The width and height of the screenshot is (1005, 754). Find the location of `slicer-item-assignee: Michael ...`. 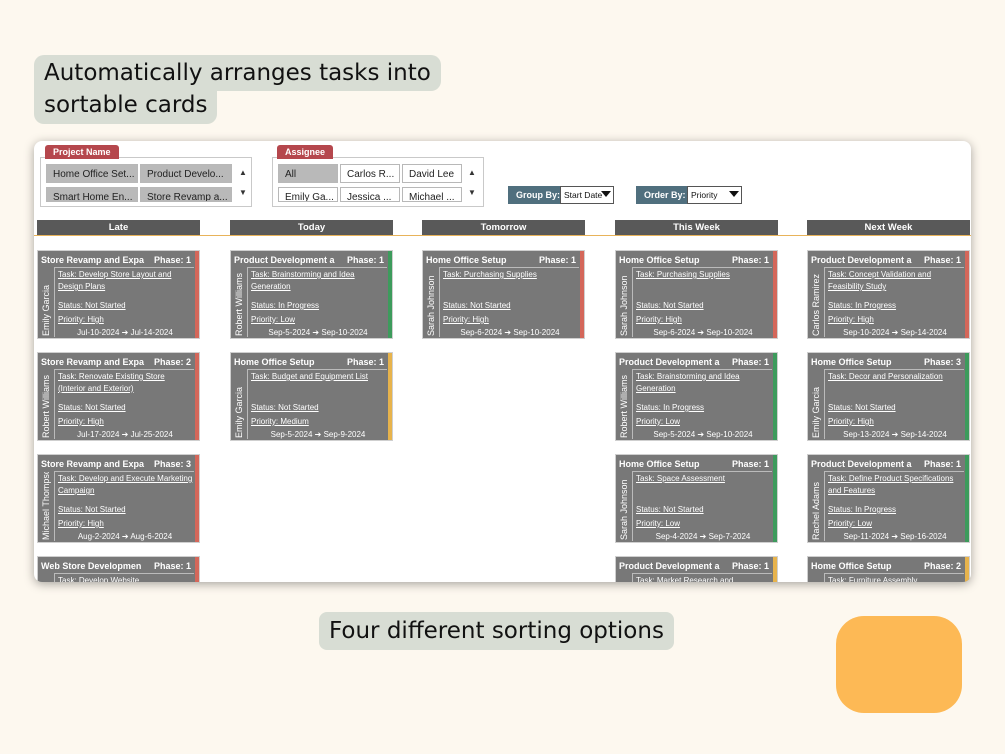

slicer-item-assignee: Michael ... is located at coordinates (432, 194).